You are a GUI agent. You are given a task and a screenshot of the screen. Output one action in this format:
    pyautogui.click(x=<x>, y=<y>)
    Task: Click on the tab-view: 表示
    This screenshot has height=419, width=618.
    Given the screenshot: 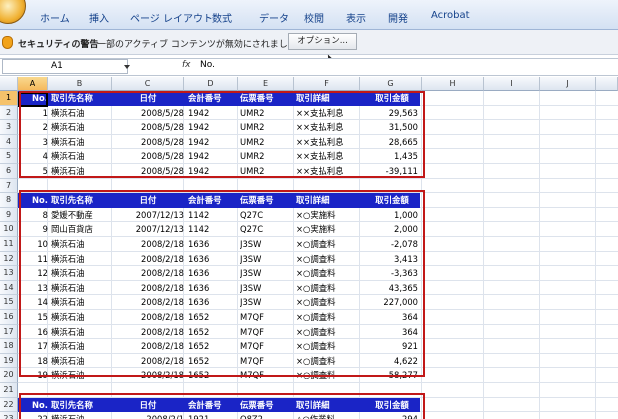 What is the action you would take?
    pyautogui.click(x=356, y=17)
    